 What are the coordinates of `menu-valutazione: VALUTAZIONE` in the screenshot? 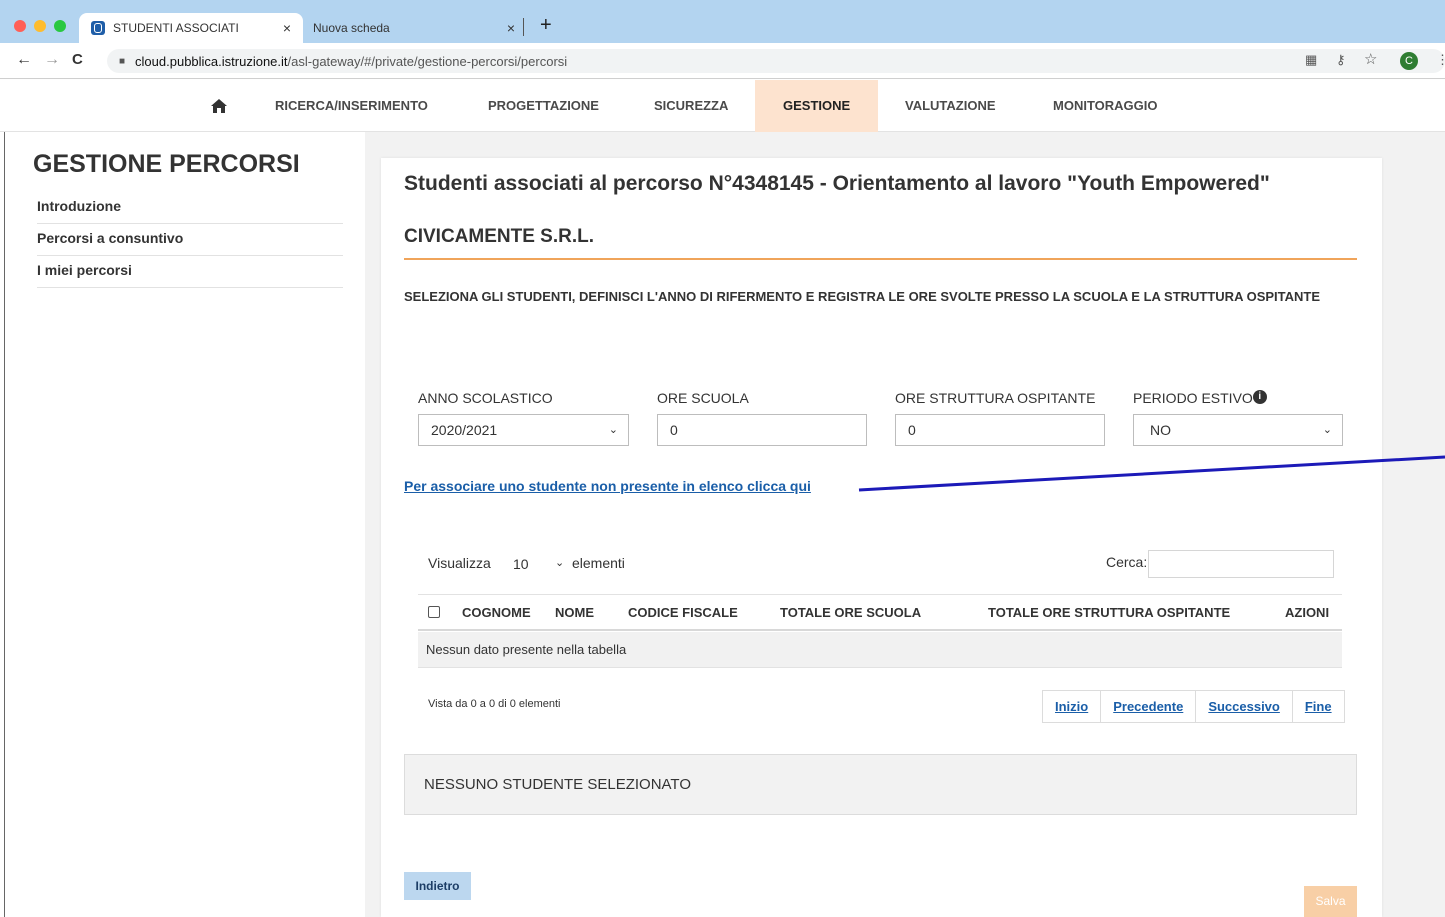 It's located at (950, 106).